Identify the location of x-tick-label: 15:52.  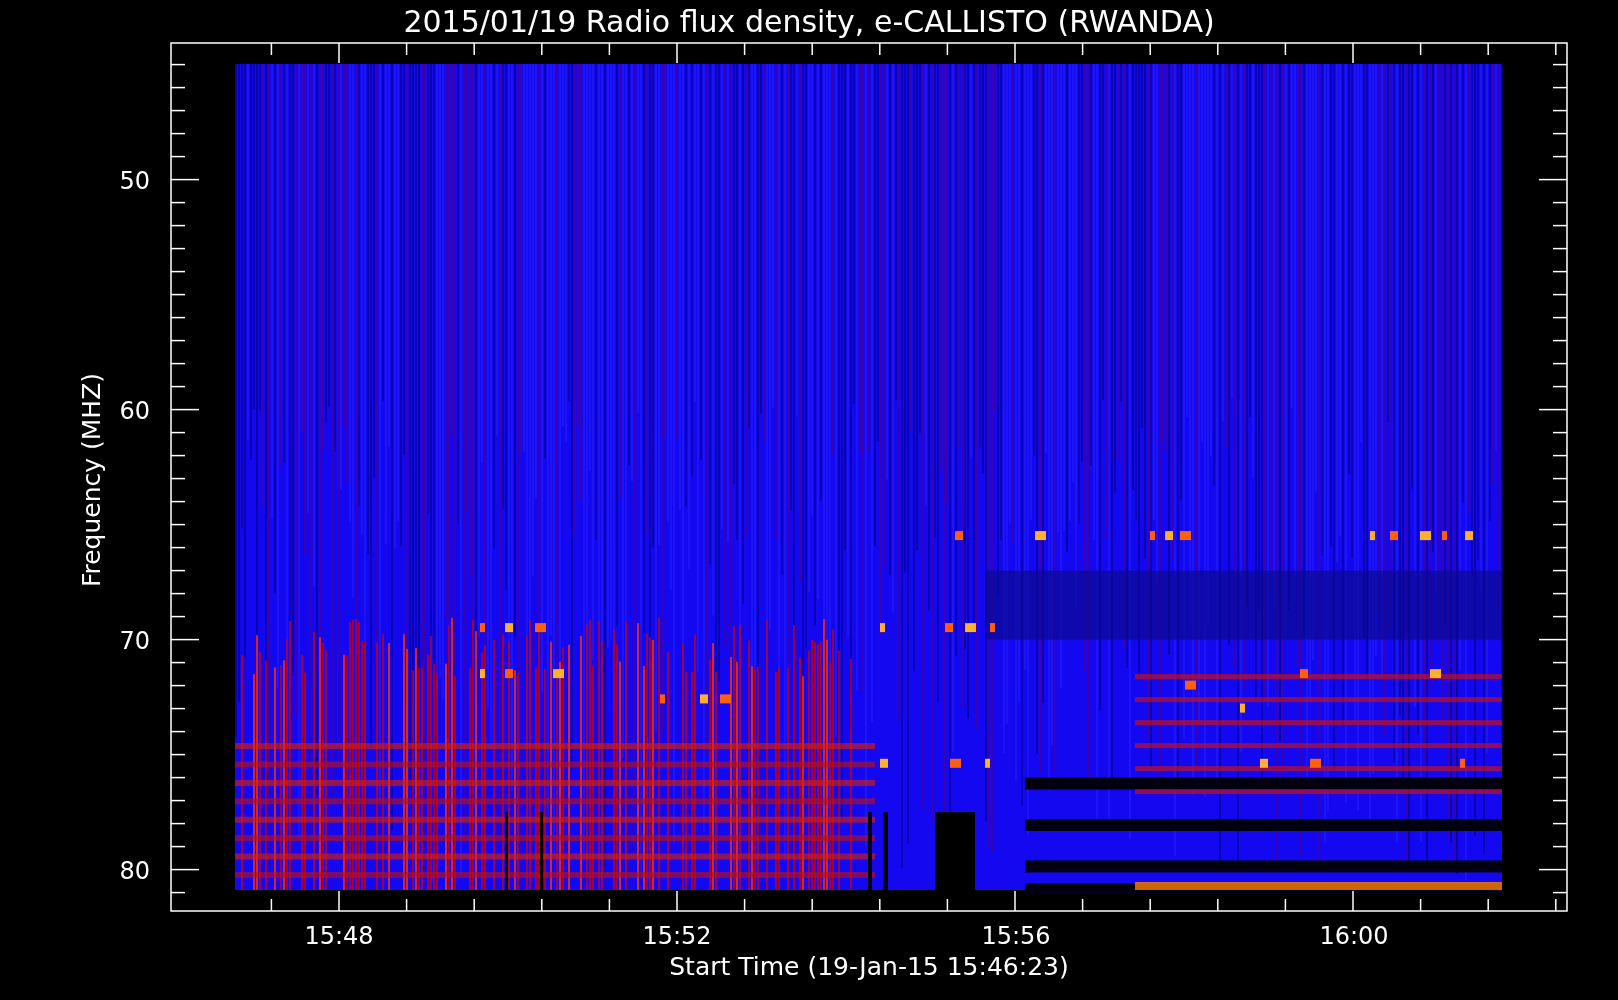
(677, 936).